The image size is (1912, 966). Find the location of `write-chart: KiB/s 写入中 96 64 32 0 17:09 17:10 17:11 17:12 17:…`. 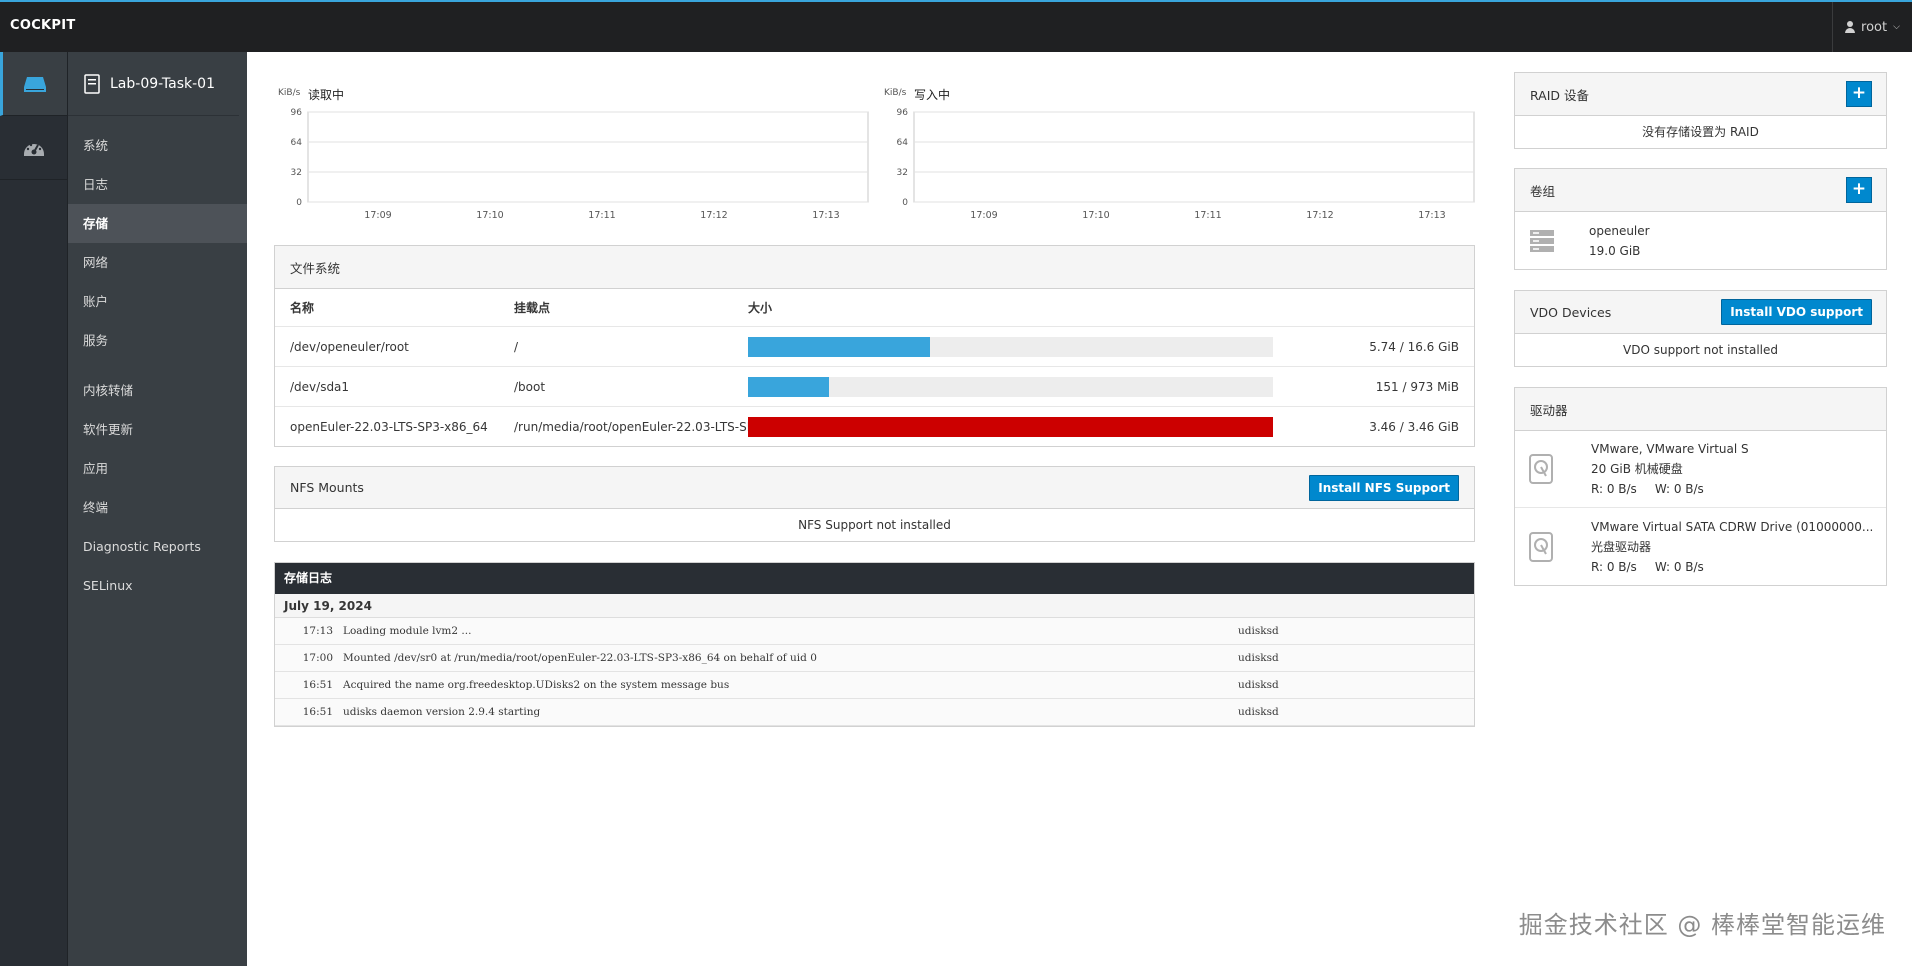

write-chart: KiB/s 写入中 96 64 32 0 17:09 17:10 17:11 17:12 17:… is located at coordinates (1180, 155).